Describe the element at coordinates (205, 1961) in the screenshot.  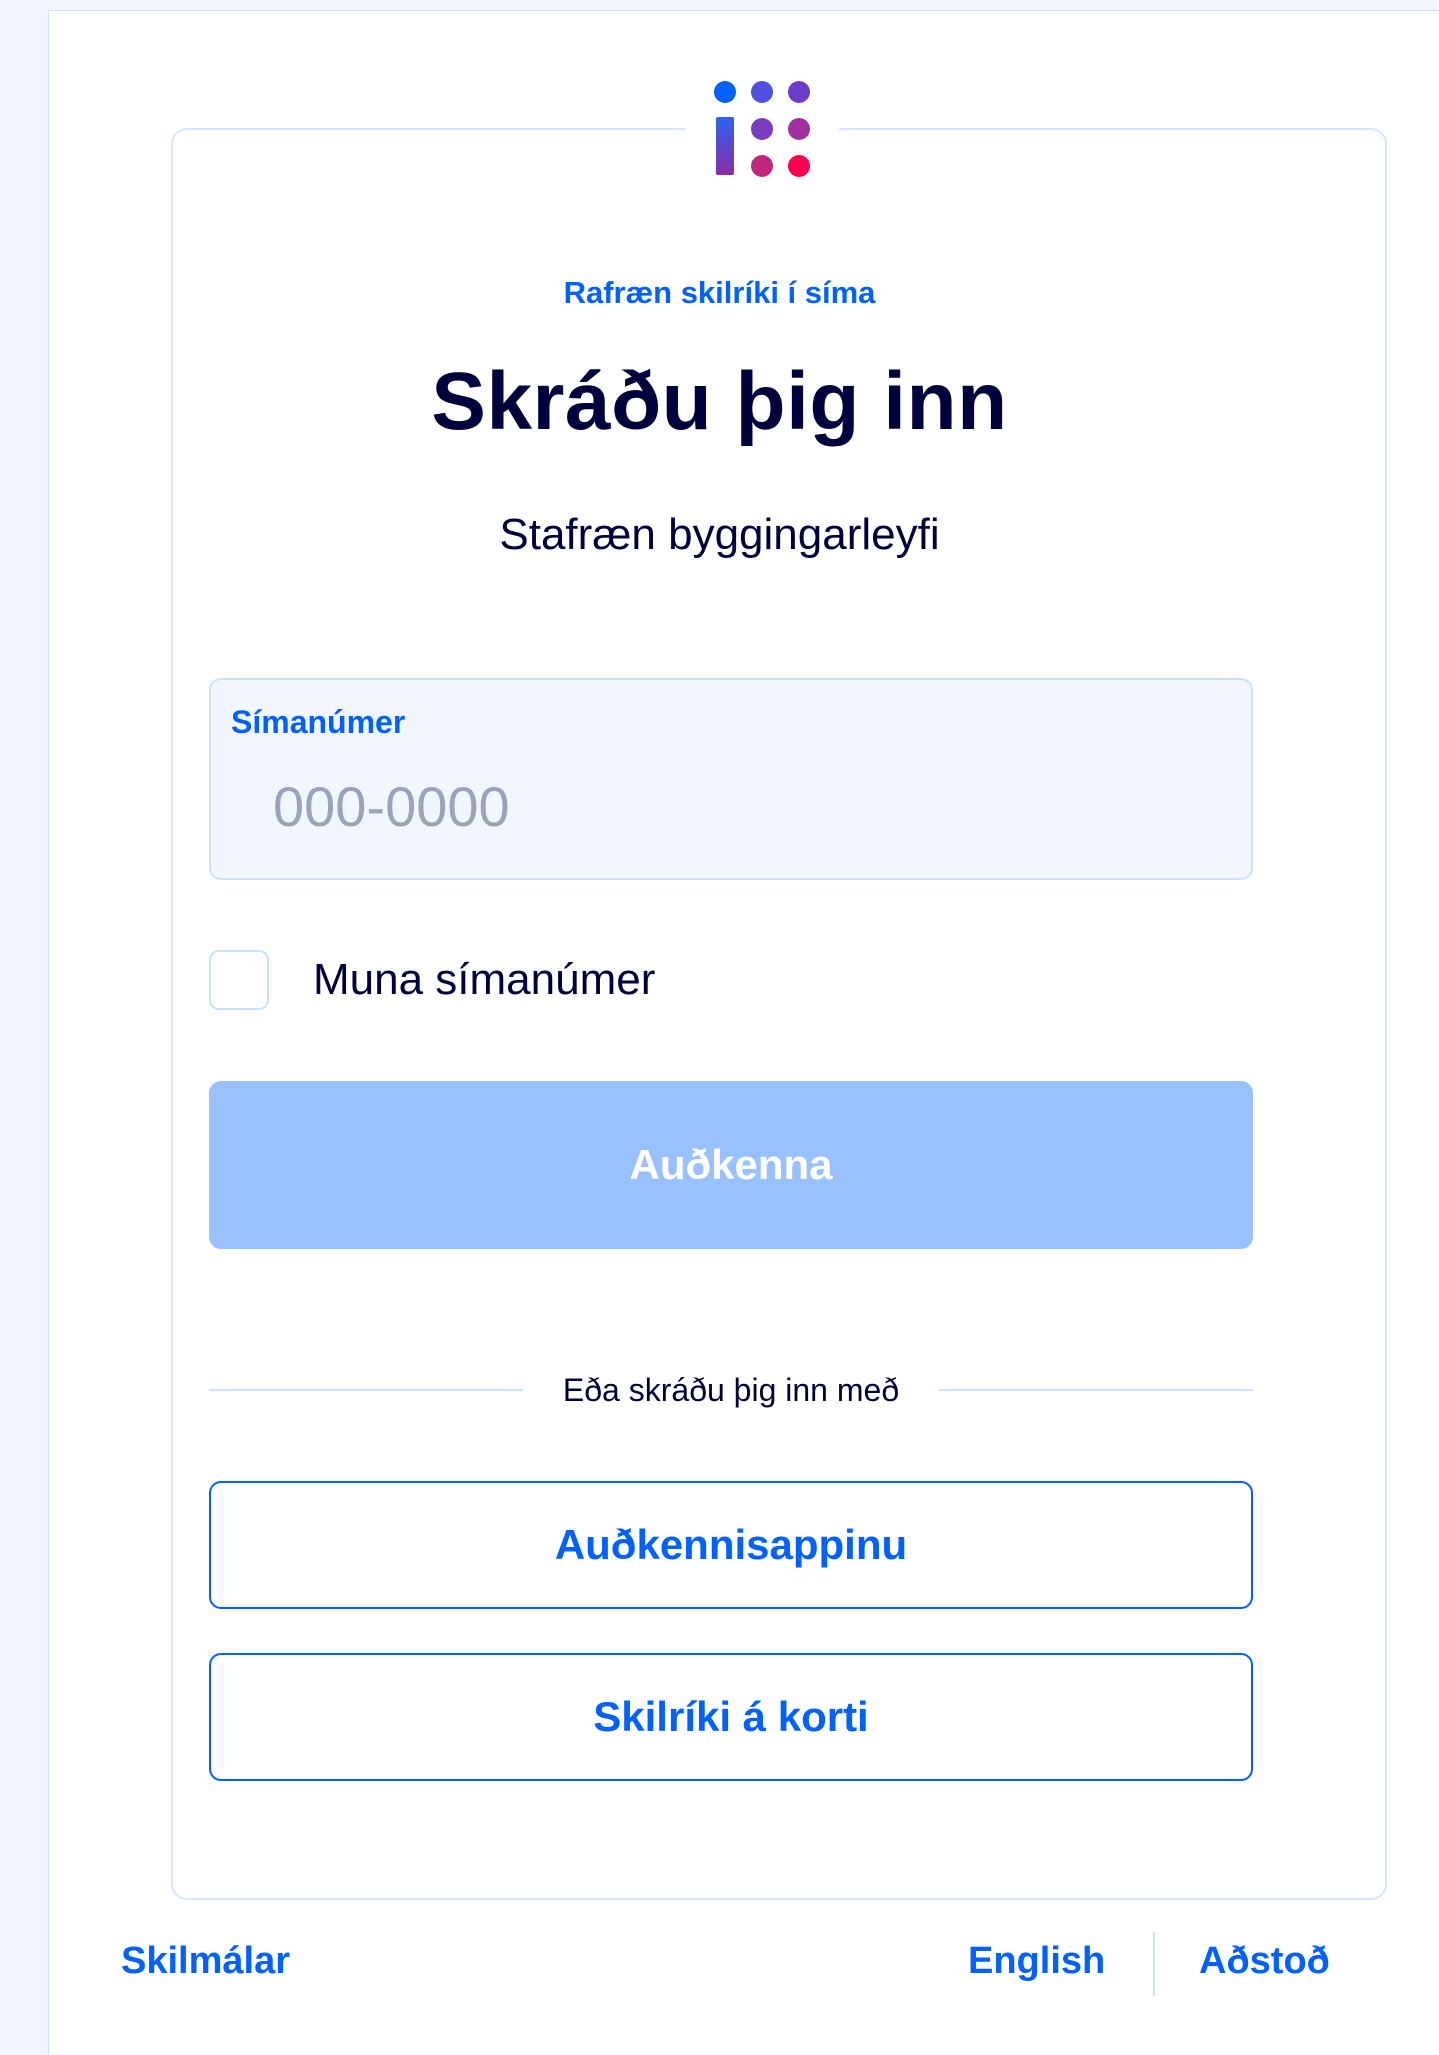
I see `terms-link: Skilmálar` at that location.